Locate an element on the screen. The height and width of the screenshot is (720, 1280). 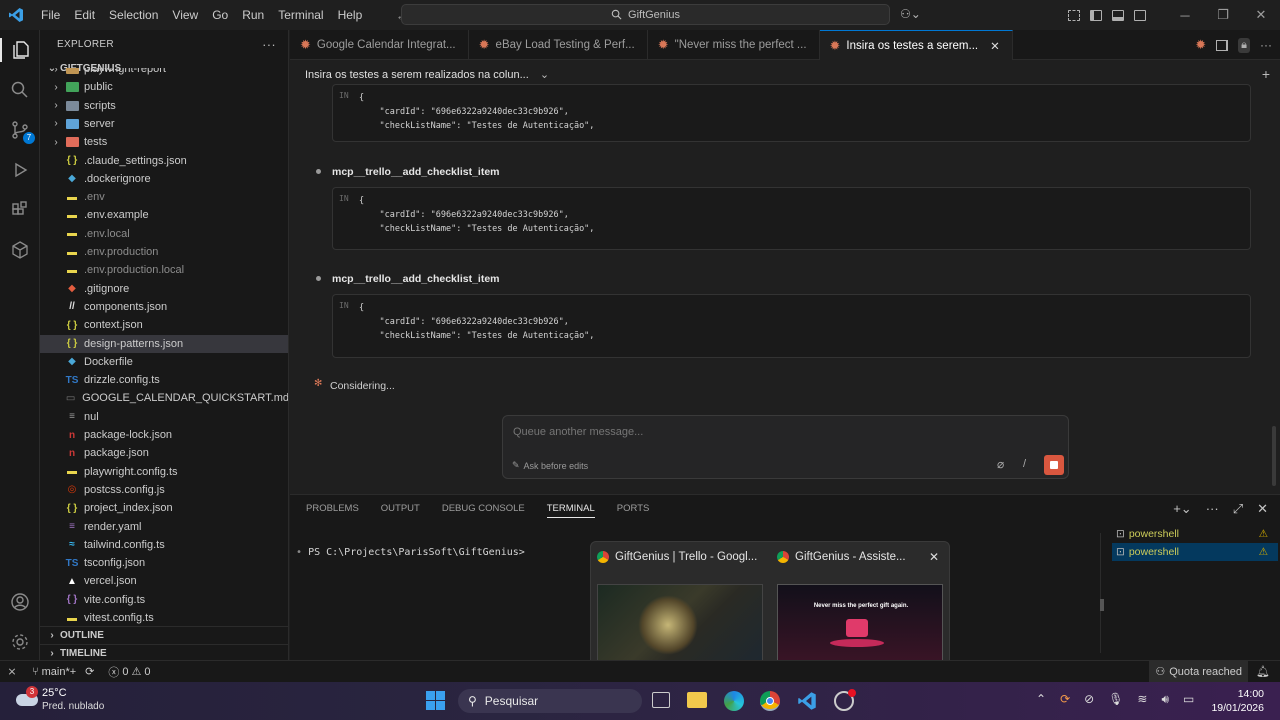
panel-tab-debug-console: DEBUG CONSOLE is located at coordinates (483, 510).